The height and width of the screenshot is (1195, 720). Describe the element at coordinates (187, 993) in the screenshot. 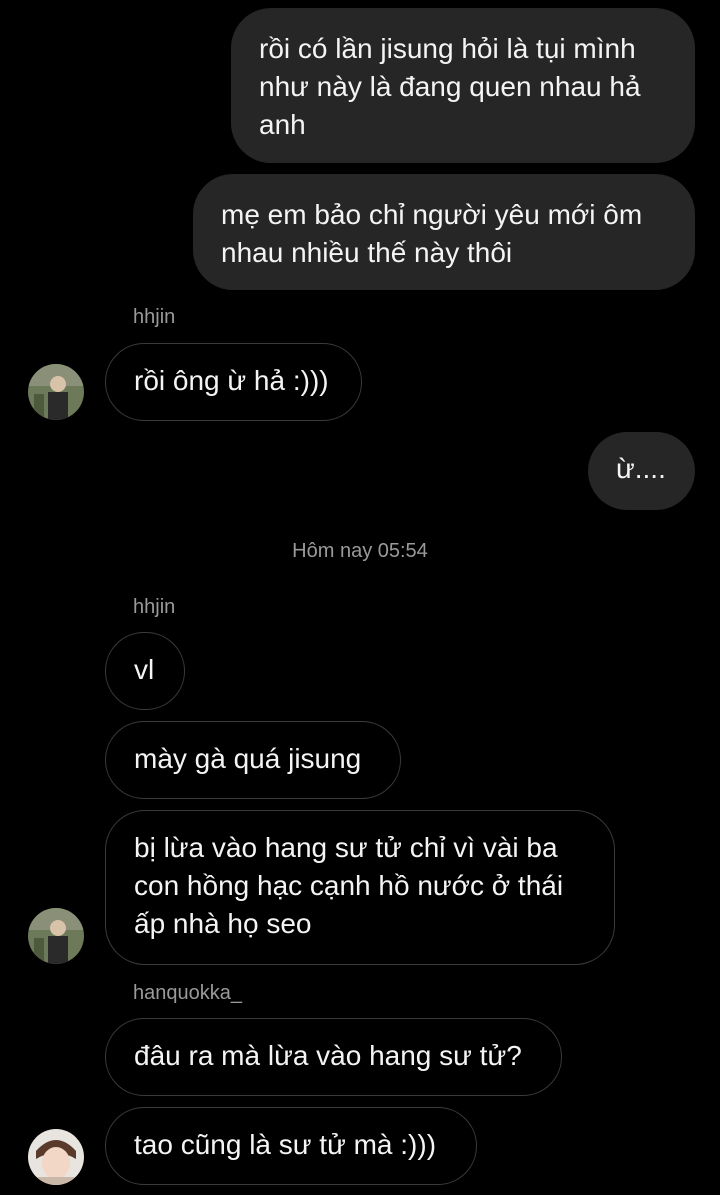

I see `sender-name: hanquokka_` at that location.